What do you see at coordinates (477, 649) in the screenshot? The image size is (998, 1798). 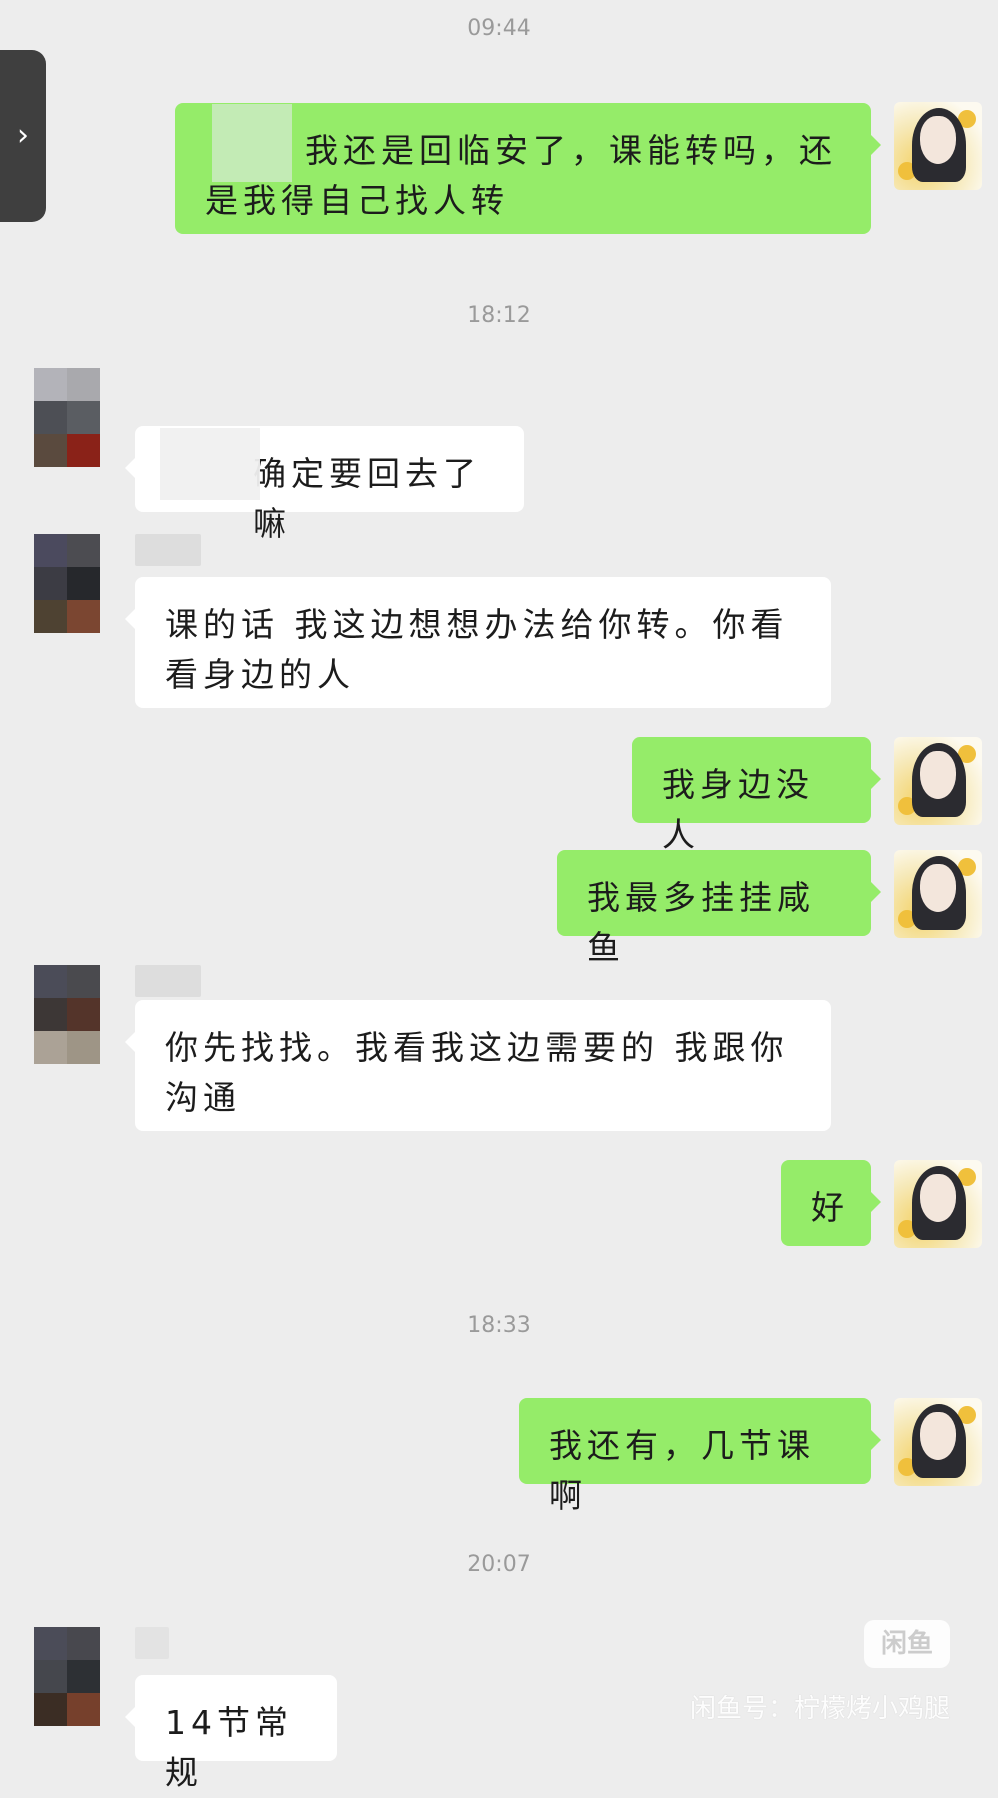 I see `message-text: 课的话 我这边想想办法给你转。你看看身边的人` at bounding box center [477, 649].